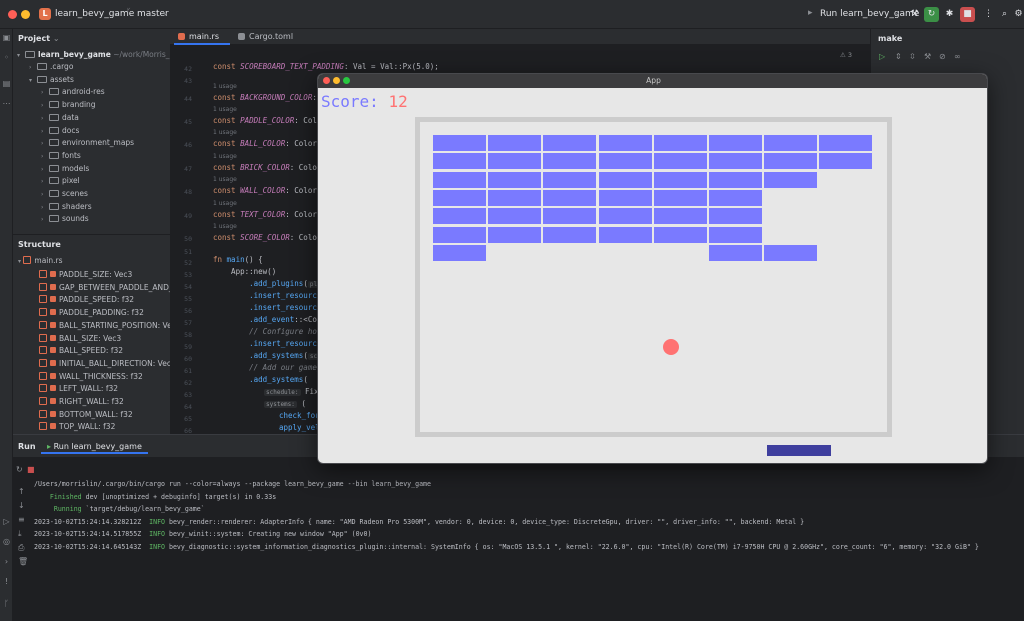  I want to click on code-line: const SCORE_COLOR: Color, so click(267, 237).